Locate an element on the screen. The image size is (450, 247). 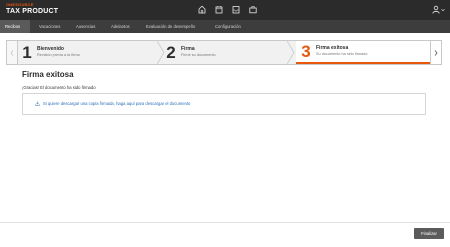
nav-item-adelantos: Adelantos is located at coordinates (120, 26).